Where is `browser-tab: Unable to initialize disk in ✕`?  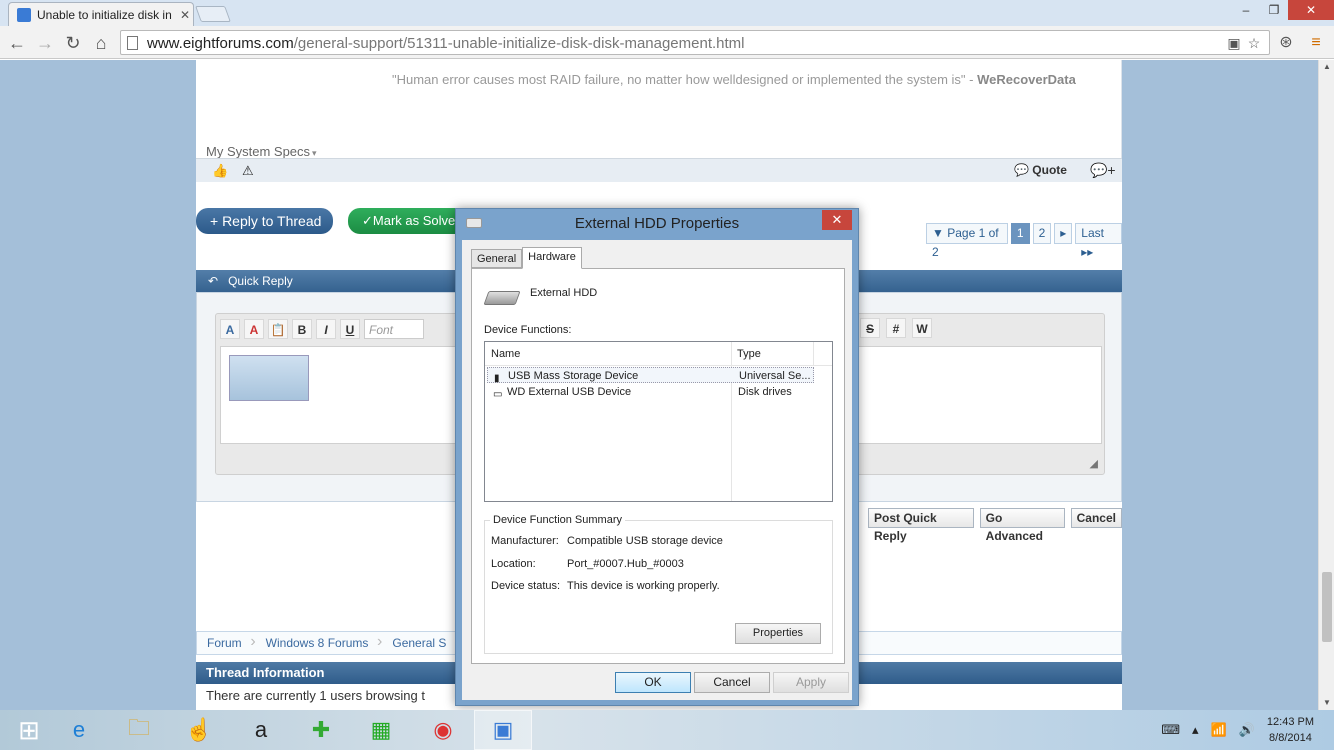
browser-tab: Unable to initialize disk in ✕ is located at coordinates (101, 14).